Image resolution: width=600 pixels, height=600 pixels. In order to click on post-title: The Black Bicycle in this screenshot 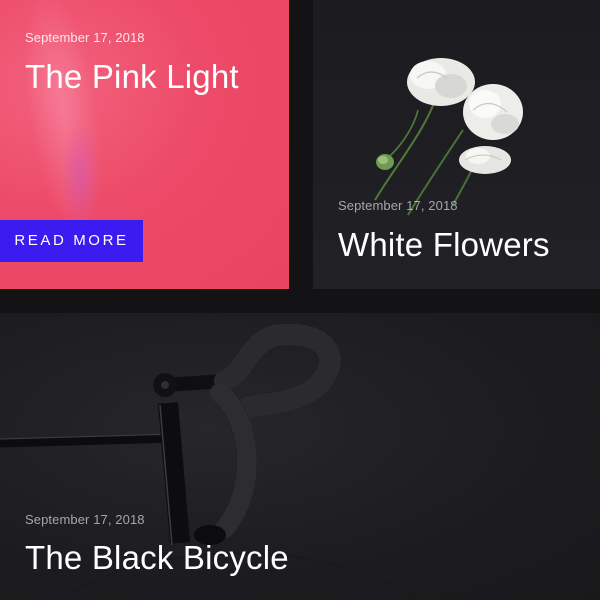, I will do `click(157, 557)`.